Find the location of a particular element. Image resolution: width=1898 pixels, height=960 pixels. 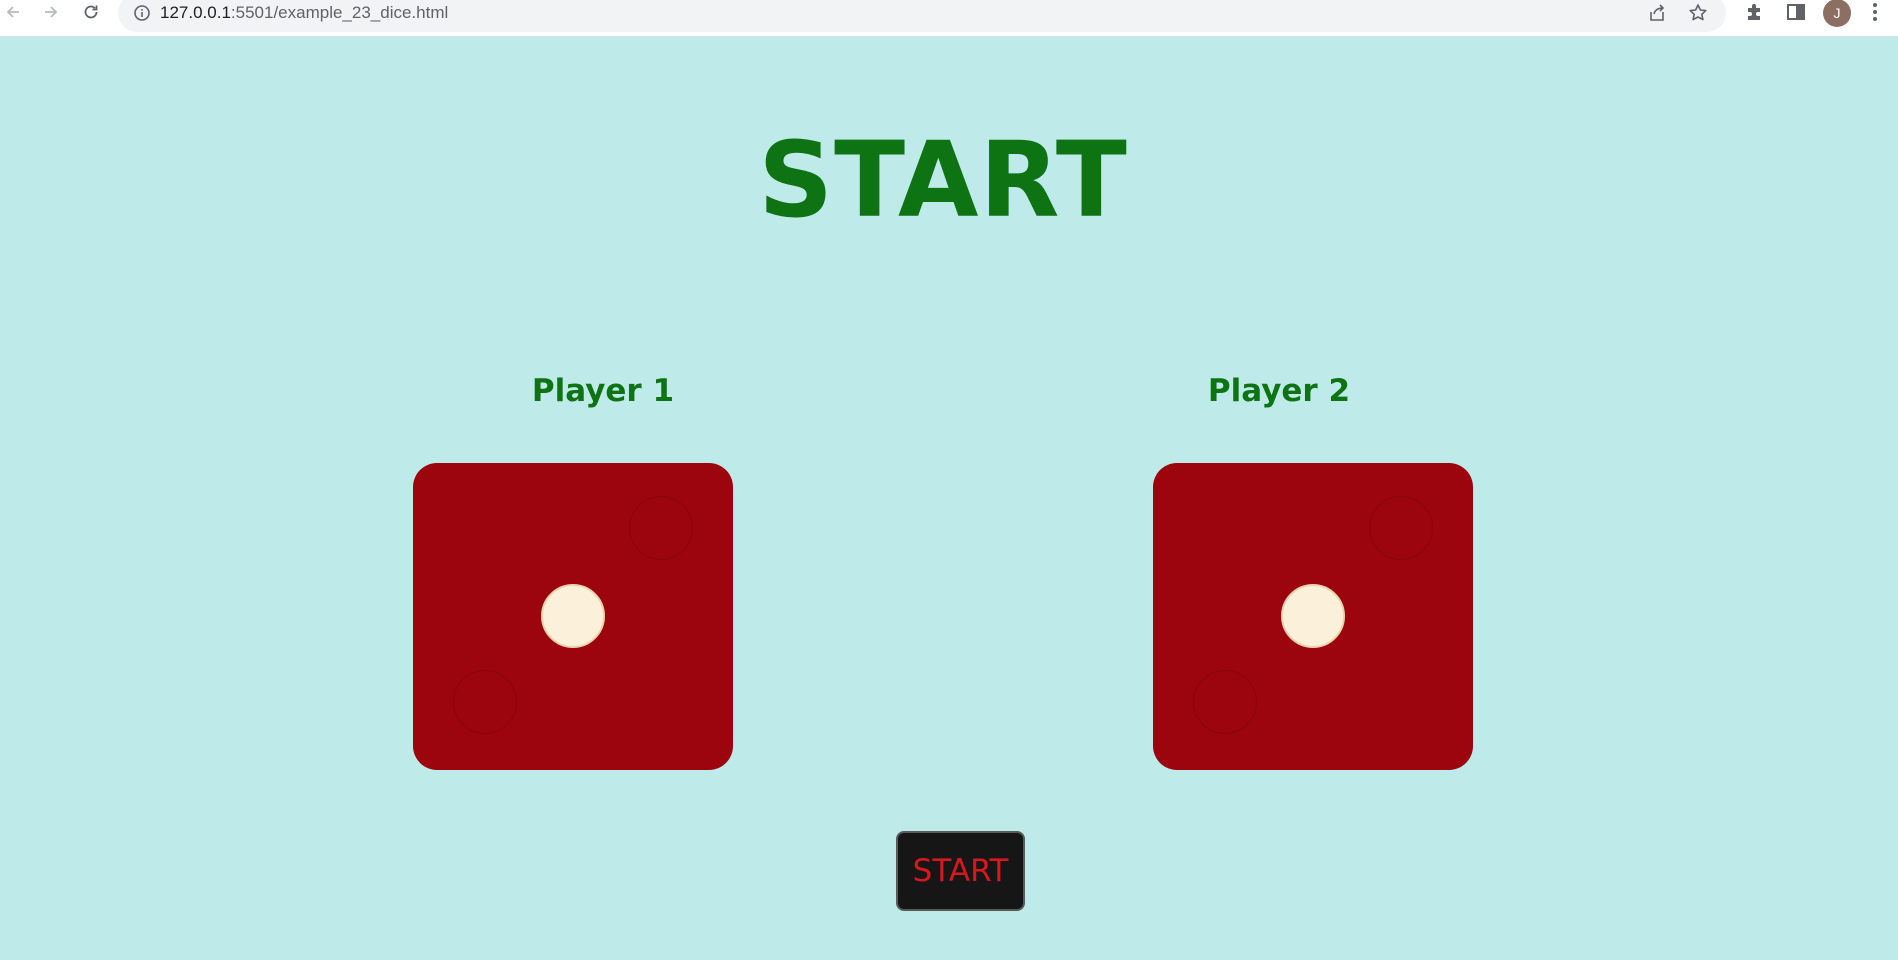

url-path: :5501/example_23_dice.html is located at coordinates (339, 12).